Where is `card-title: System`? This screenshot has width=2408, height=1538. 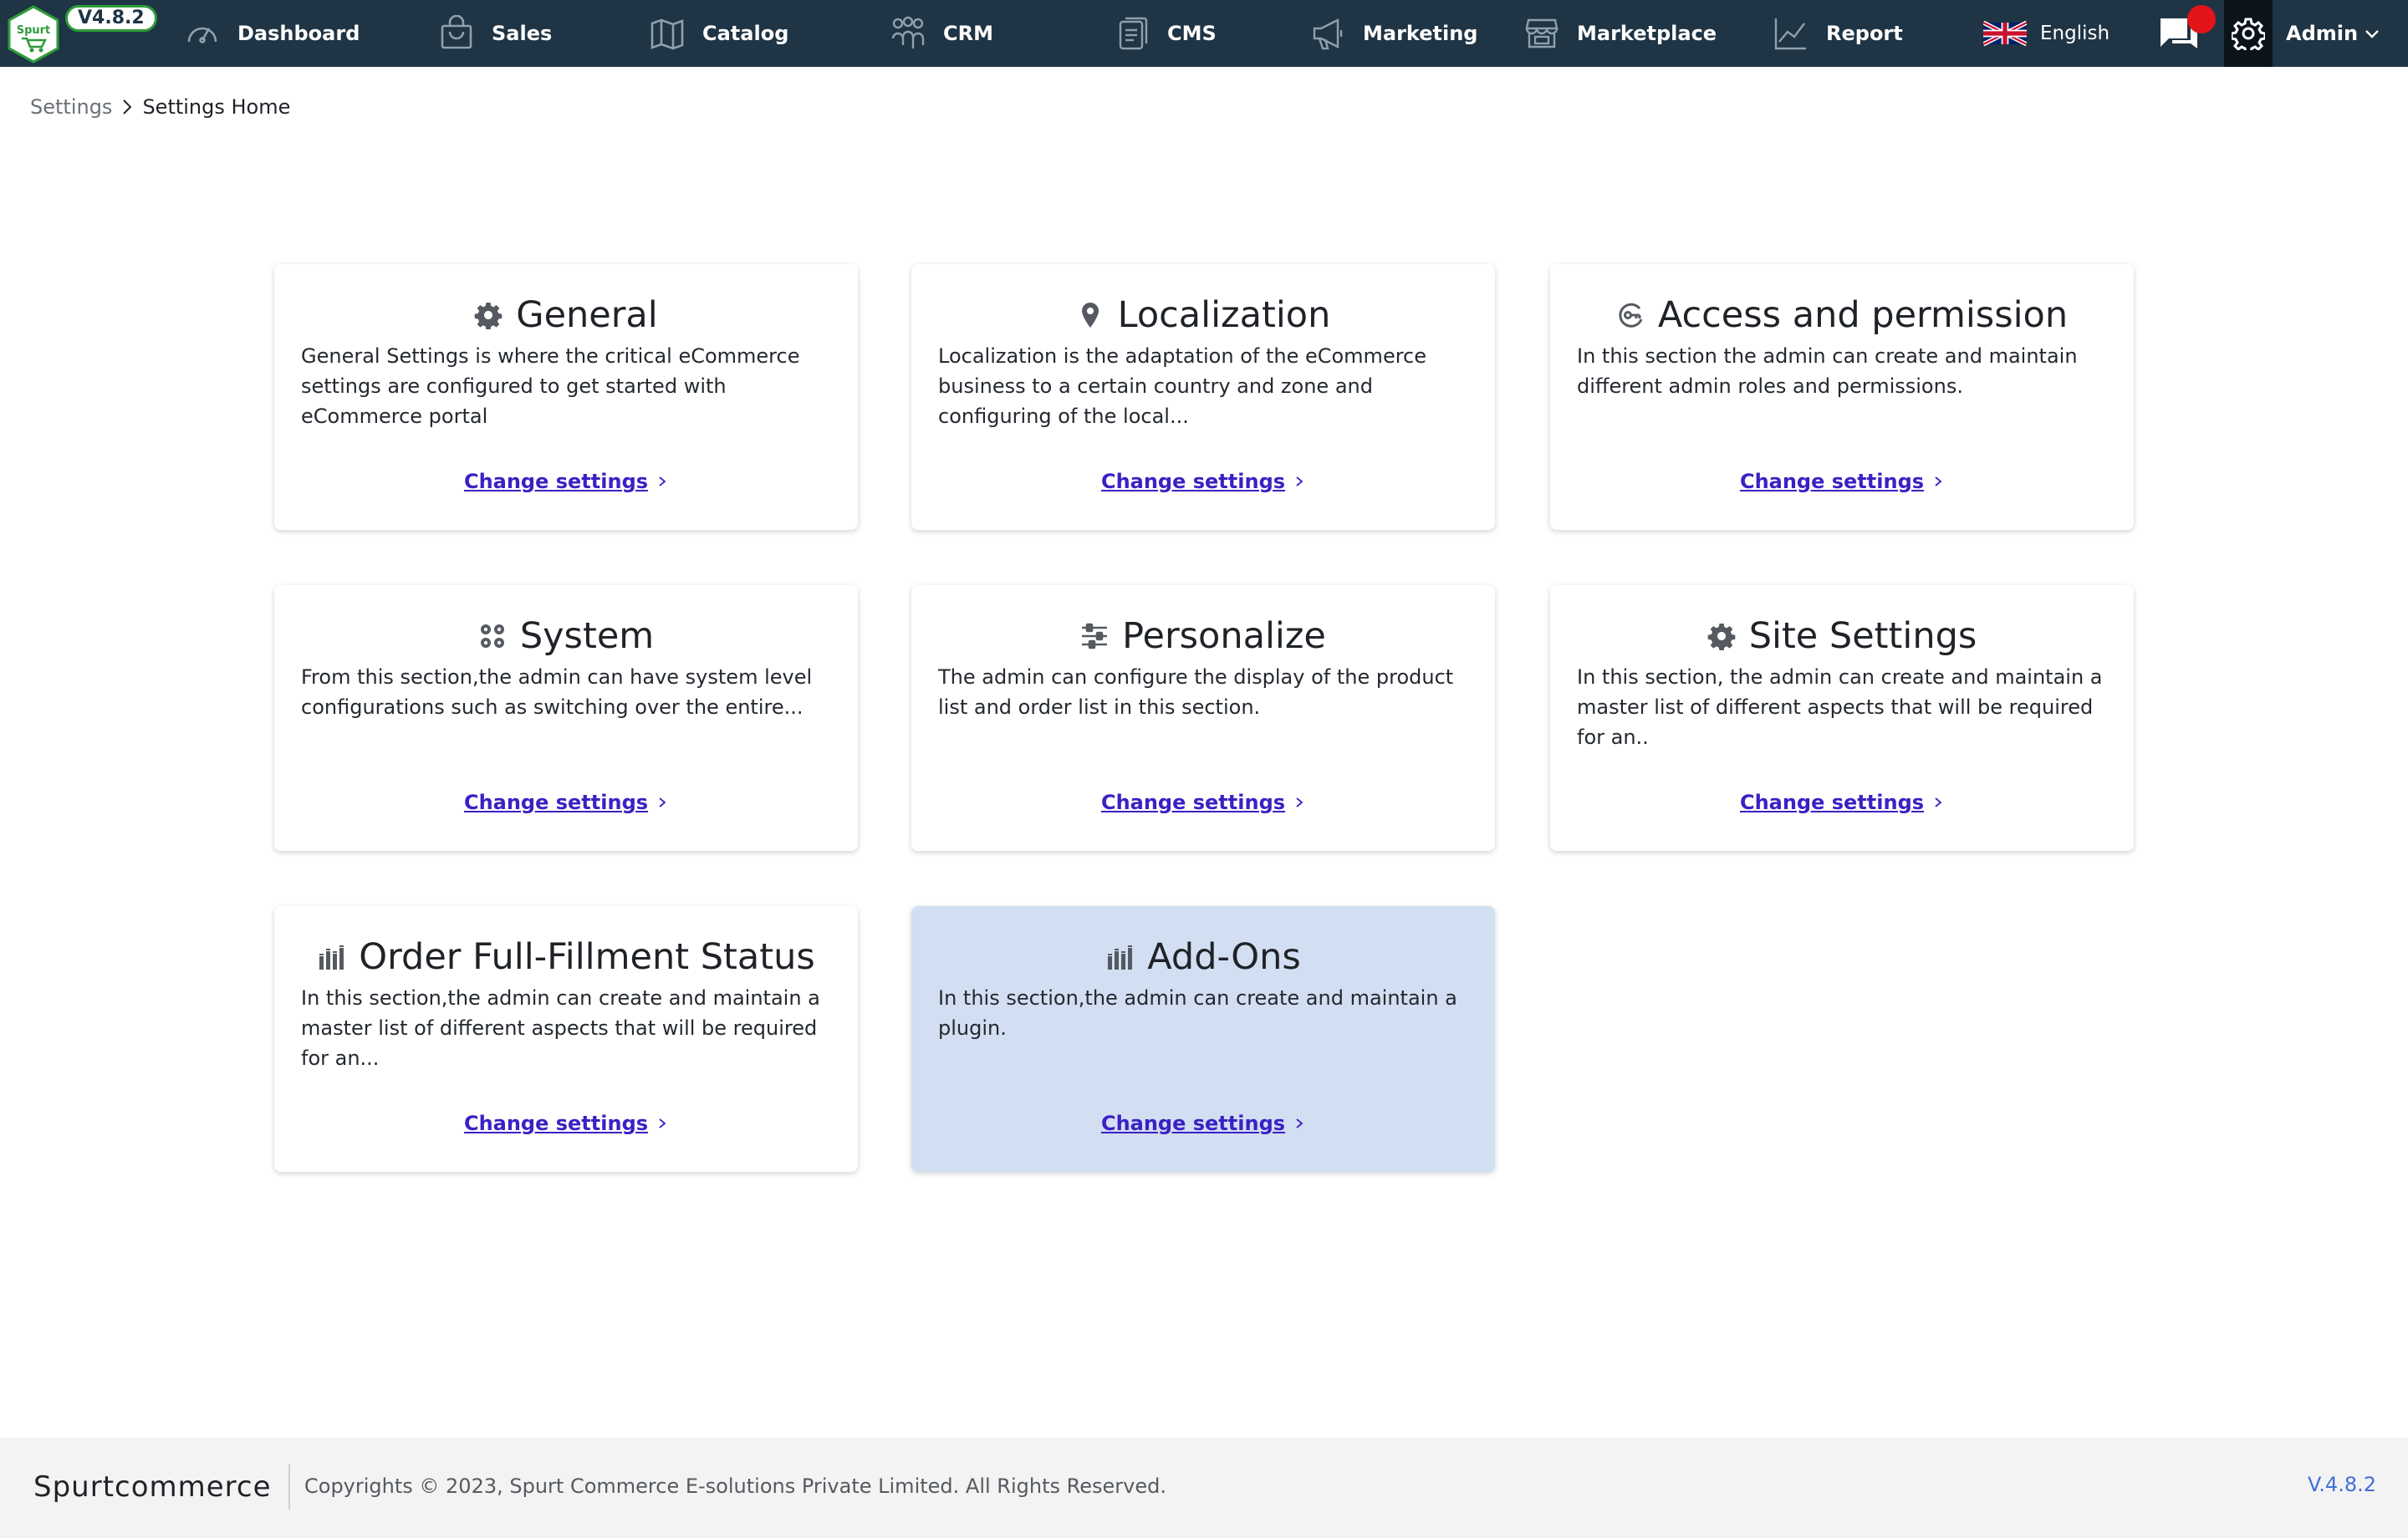 card-title: System is located at coordinates (566, 636).